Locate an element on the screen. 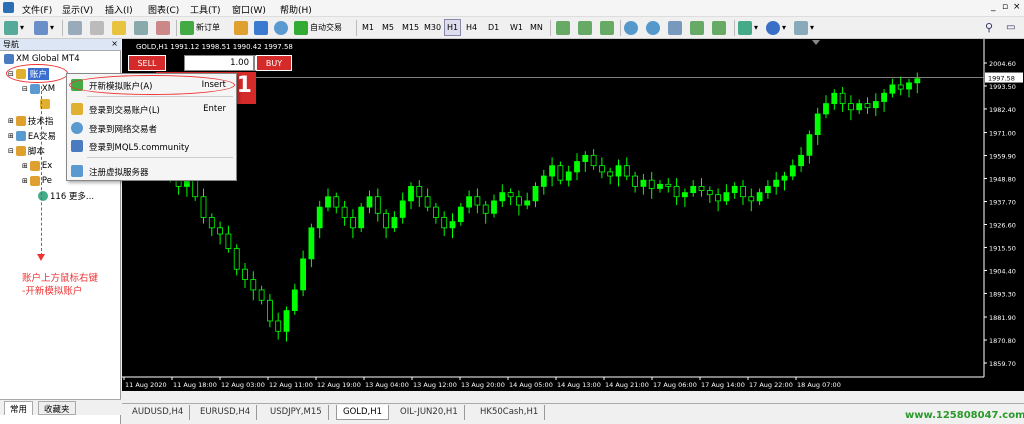  tester-button is located at coordinates (163, 27).